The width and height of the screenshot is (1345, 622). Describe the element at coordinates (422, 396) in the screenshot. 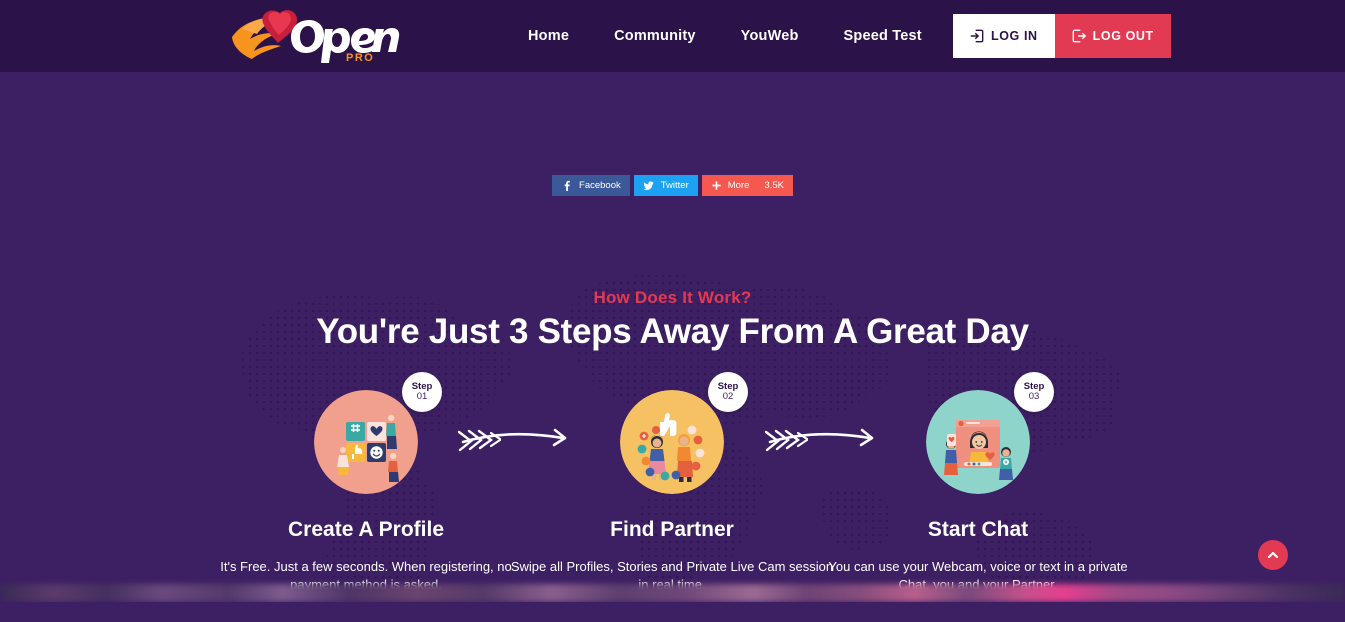

I see `step-1-badge-number: 01` at that location.